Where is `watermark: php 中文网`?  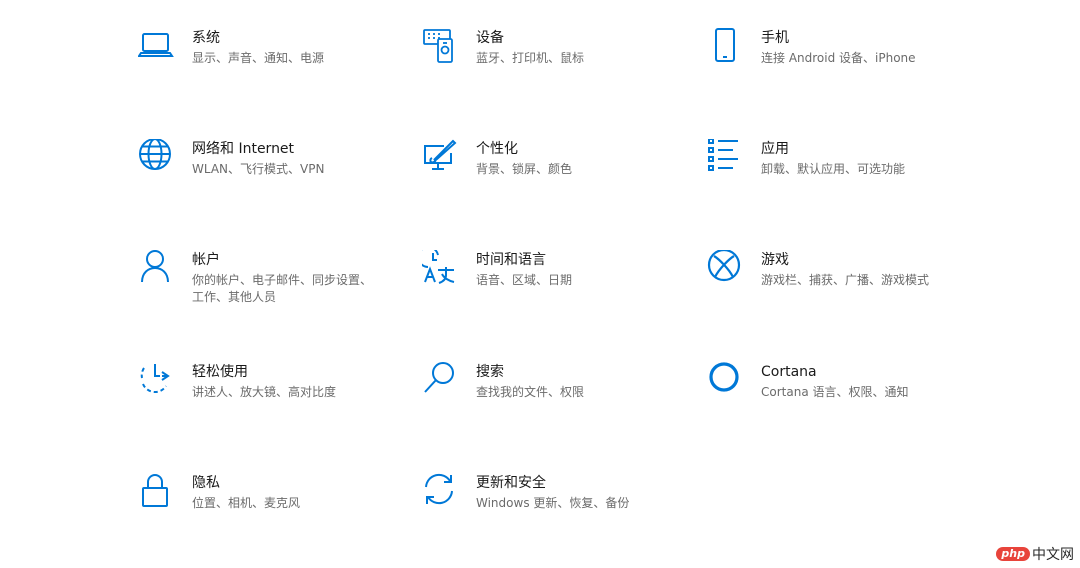
watermark: php 中文网 is located at coordinates (1035, 554).